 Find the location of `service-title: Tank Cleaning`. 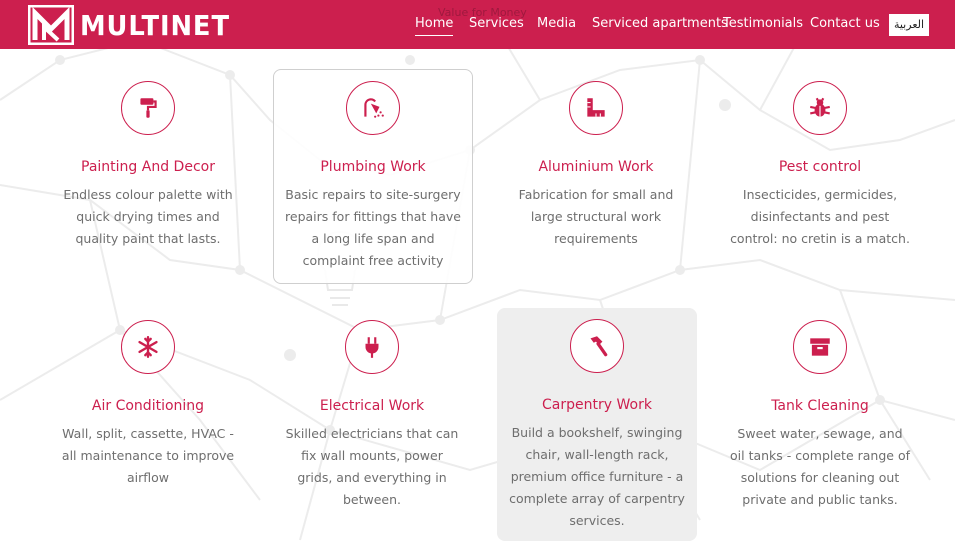

service-title: Tank Cleaning is located at coordinates (820, 406).